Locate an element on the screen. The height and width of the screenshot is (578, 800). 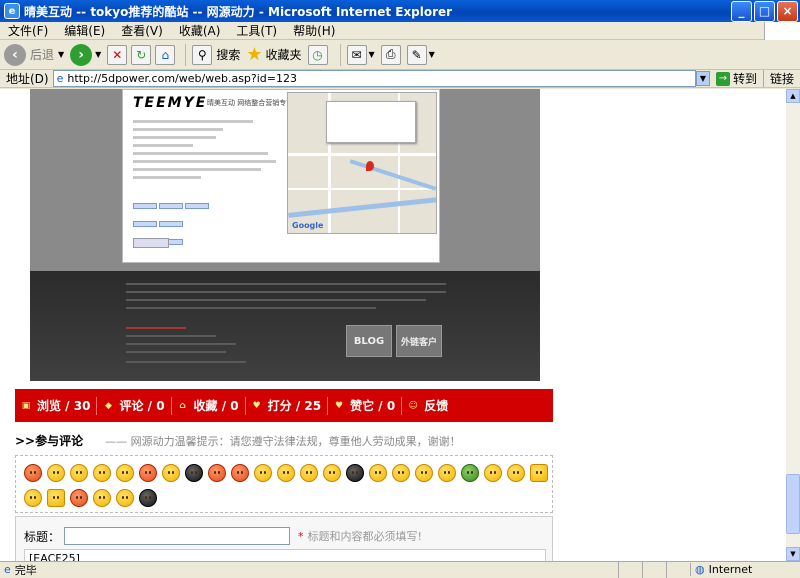
feedback-action: ☺ 反馈 is located at coordinates (428, 405).